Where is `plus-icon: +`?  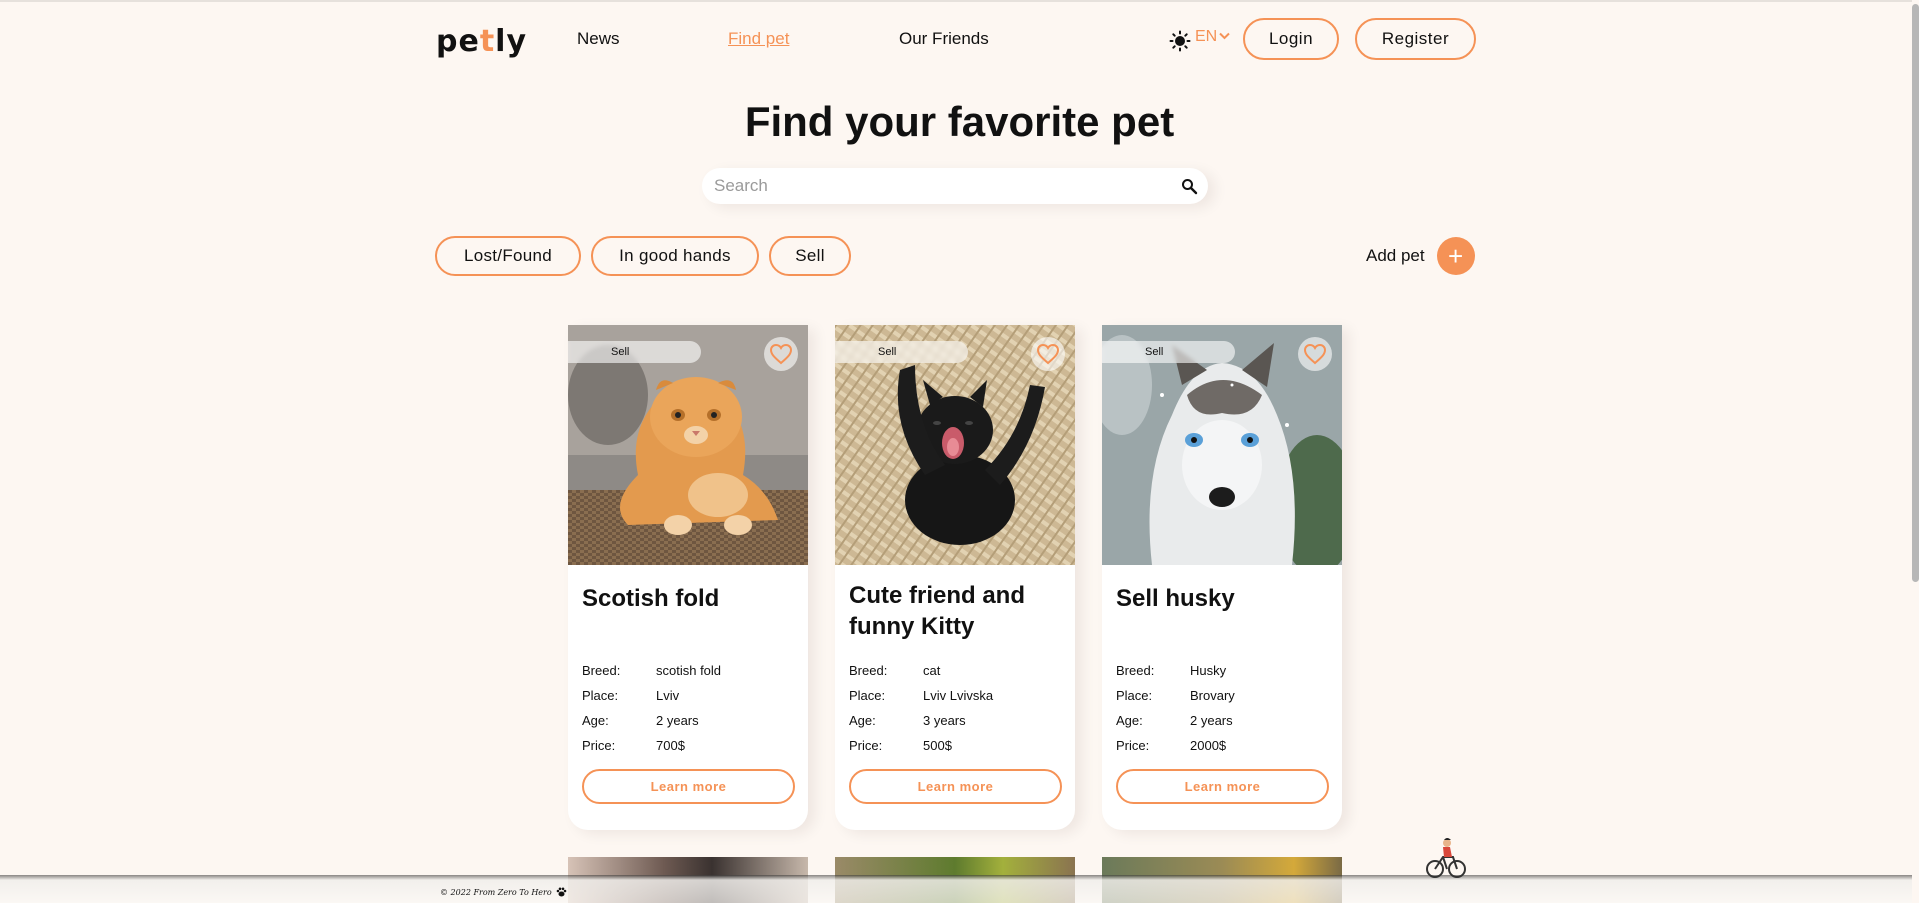 plus-icon: + is located at coordinates (1455, 256).